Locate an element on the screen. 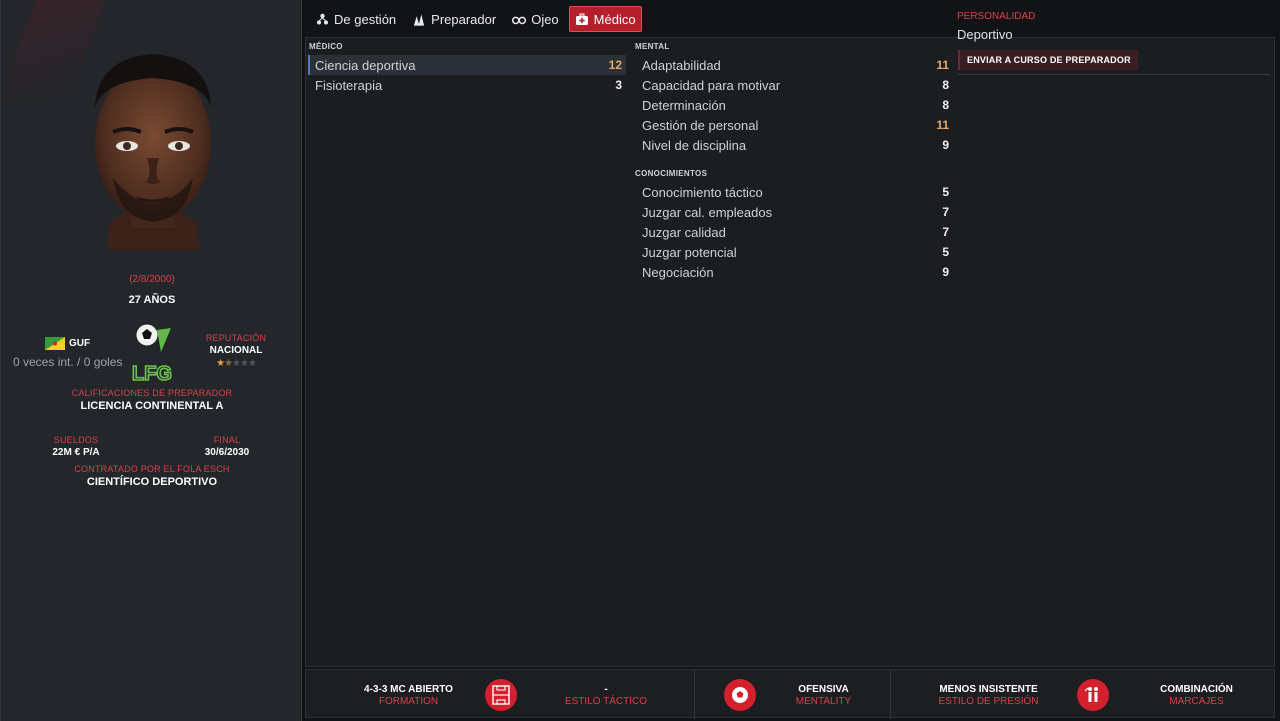  attribute-value: 3 is located at coordinates (618, 85).